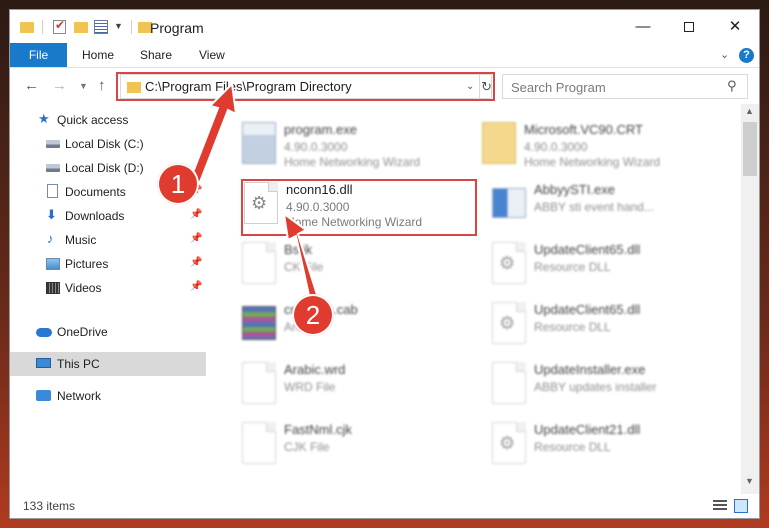 This screenshot has height=528, width=769. I want to click on videos-icon, so click(53, 288).